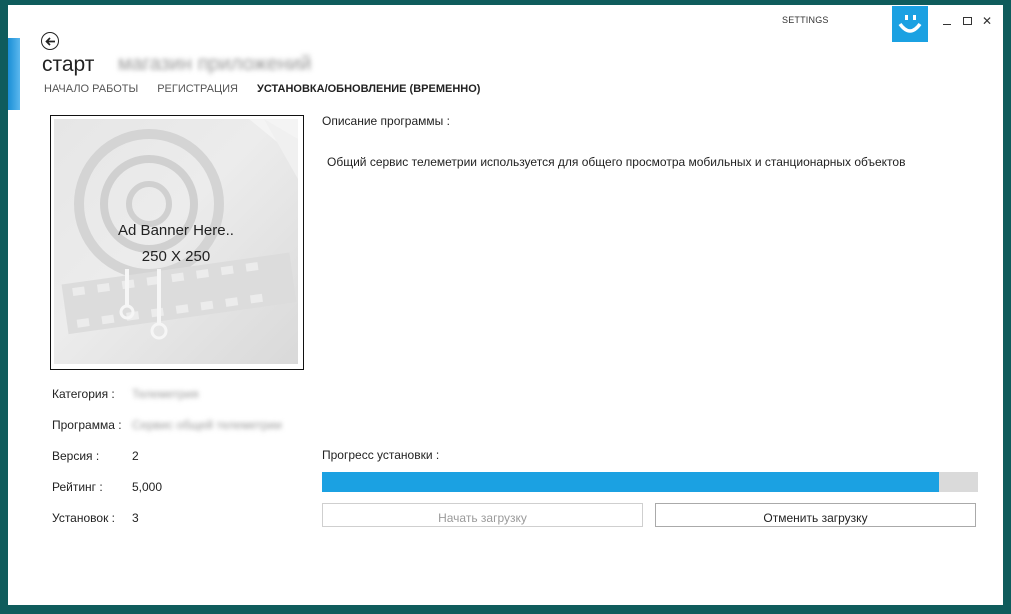  Describe the element at coordinates (910, 24) in the screenshot. I see `smiley-icon` at that location.